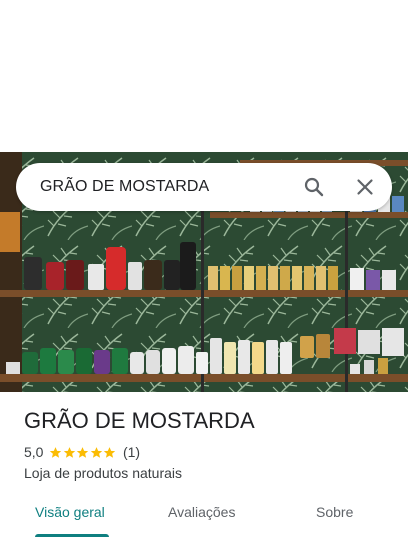  I want to click on tab-overview: Visão geral, so click(70, 512).